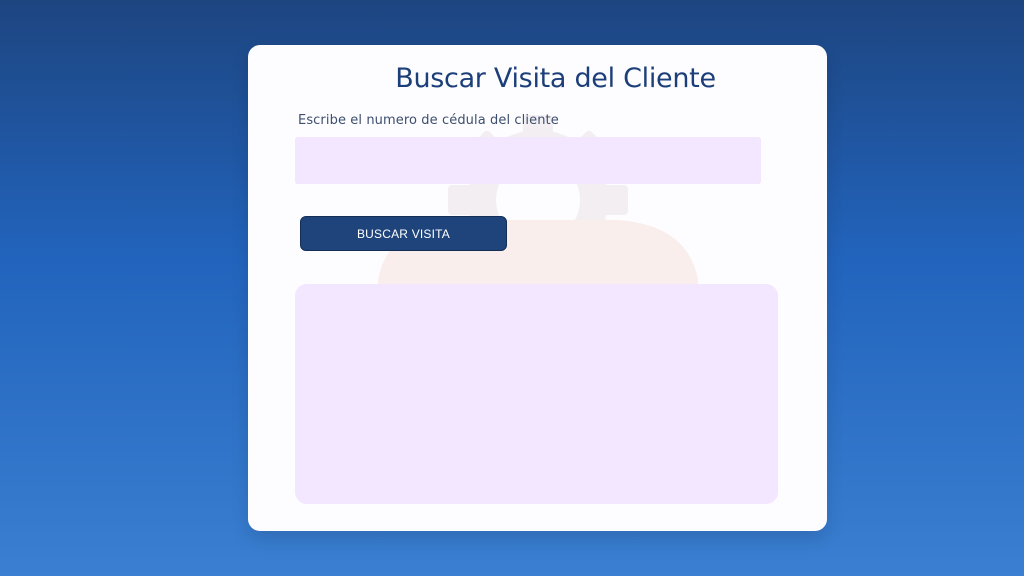  I want to click on cedula-label: Escribe el numero de cédula del cliente, so click(428, 120).